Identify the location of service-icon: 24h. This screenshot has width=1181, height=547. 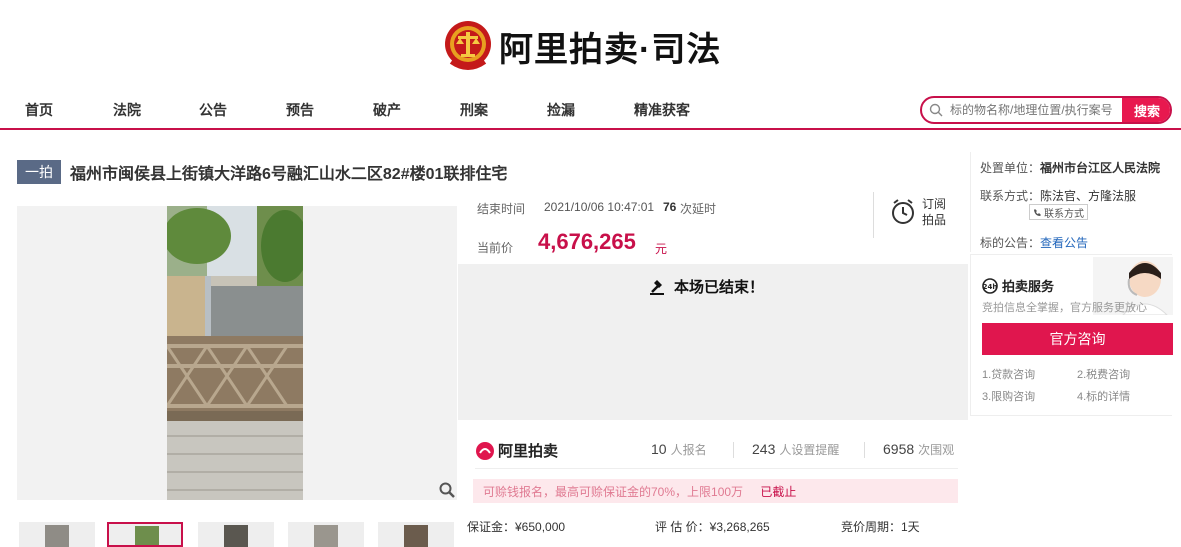
(990, 285).